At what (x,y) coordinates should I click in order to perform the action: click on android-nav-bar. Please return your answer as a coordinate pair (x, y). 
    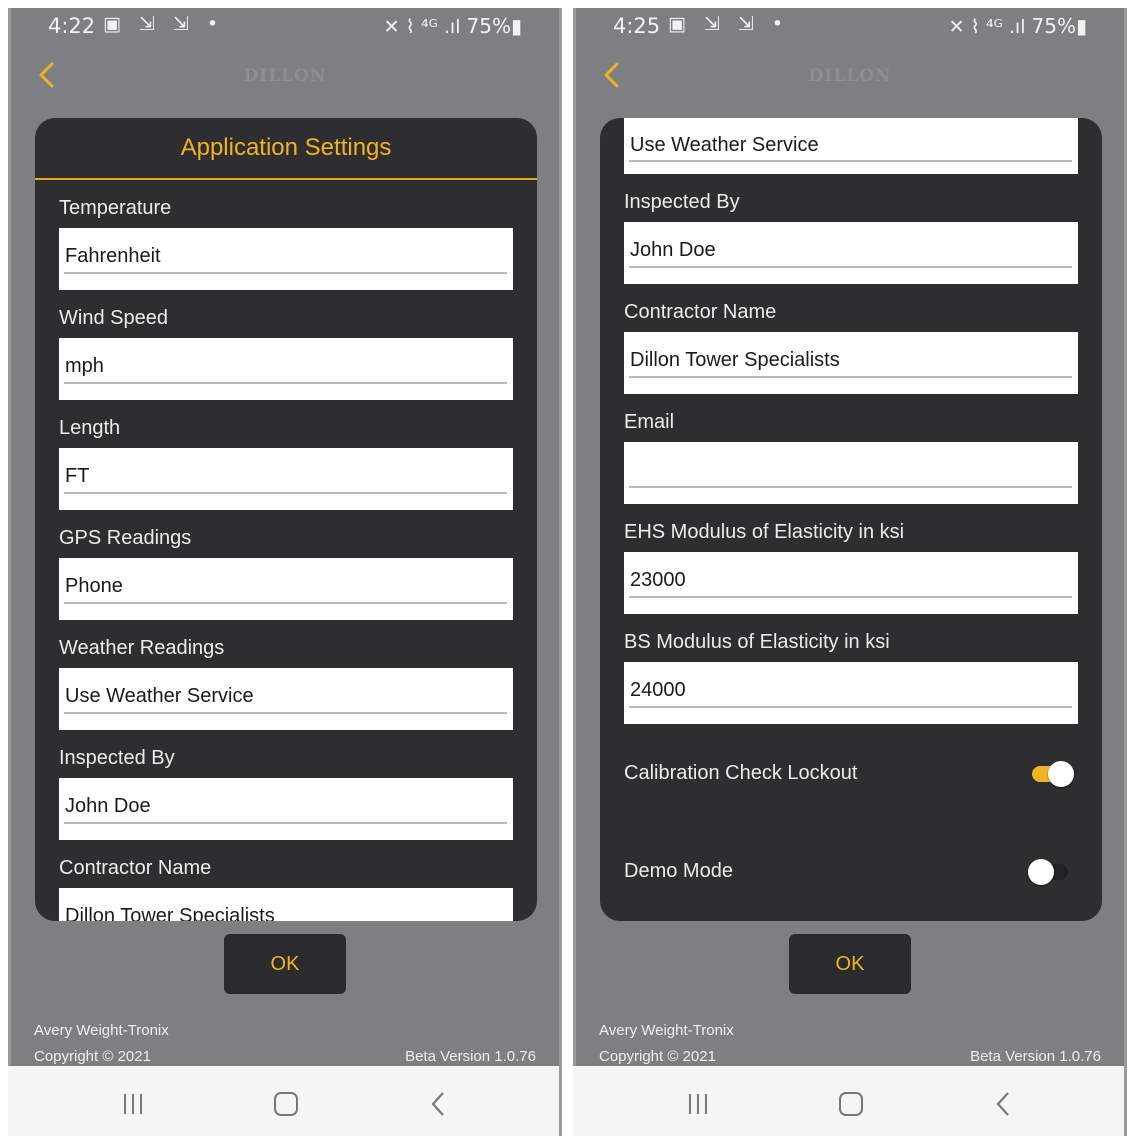
    Looking at the image, I should click on (850, 1101).